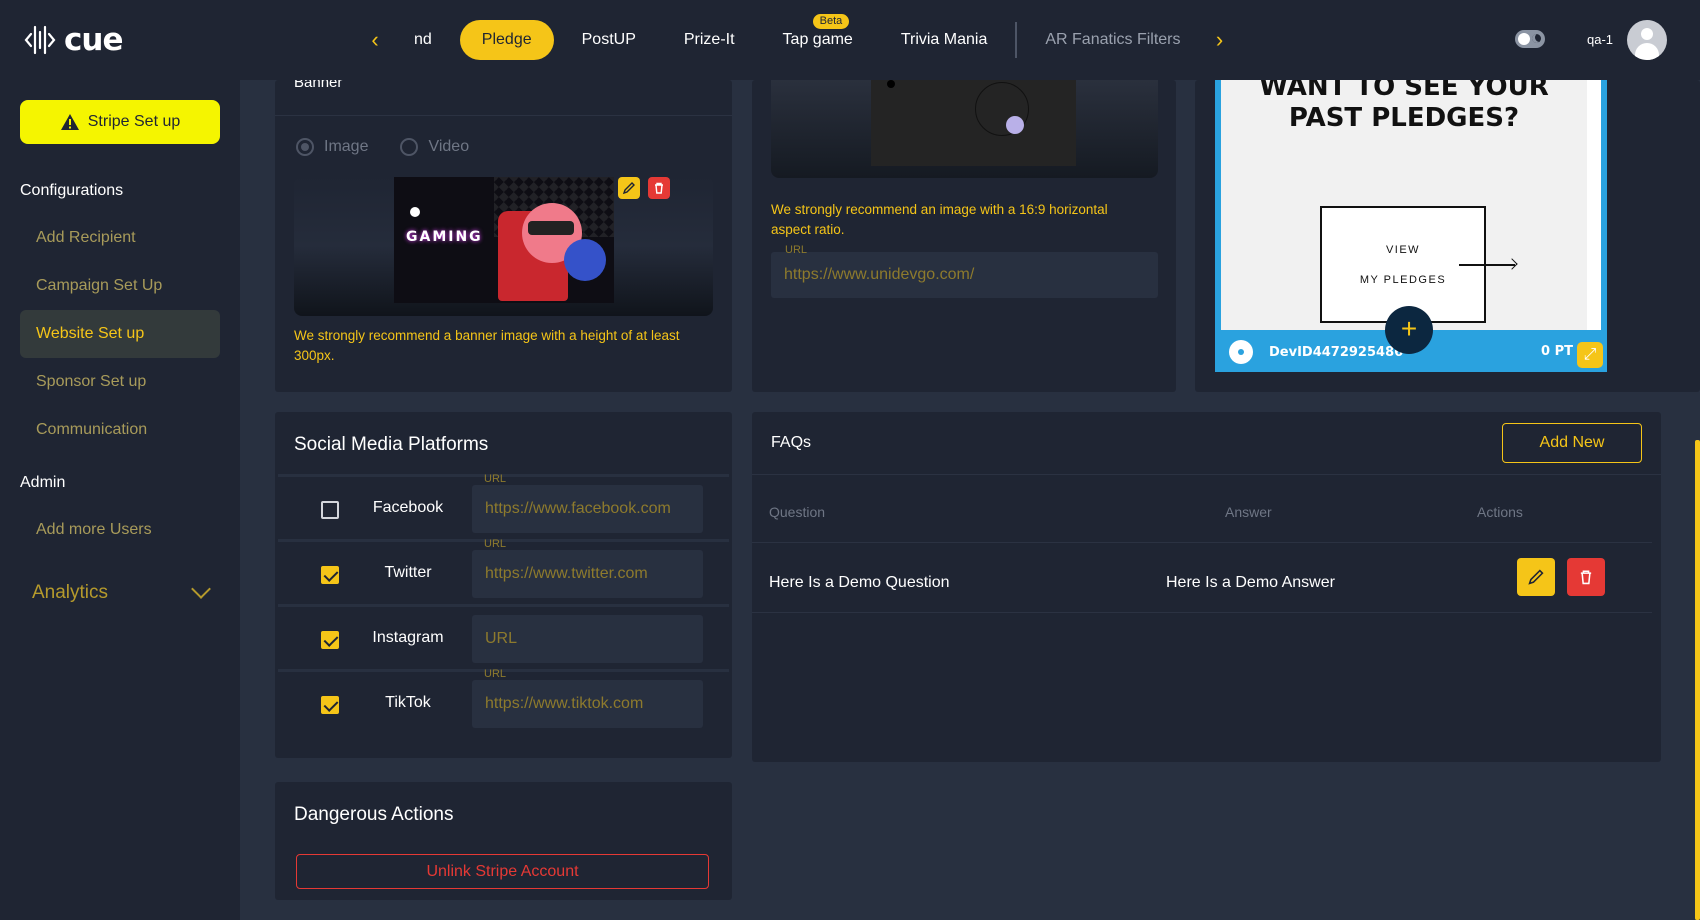 The image size is (1700, 920). I want to click on website-url-label: URL, so click(796, 250).